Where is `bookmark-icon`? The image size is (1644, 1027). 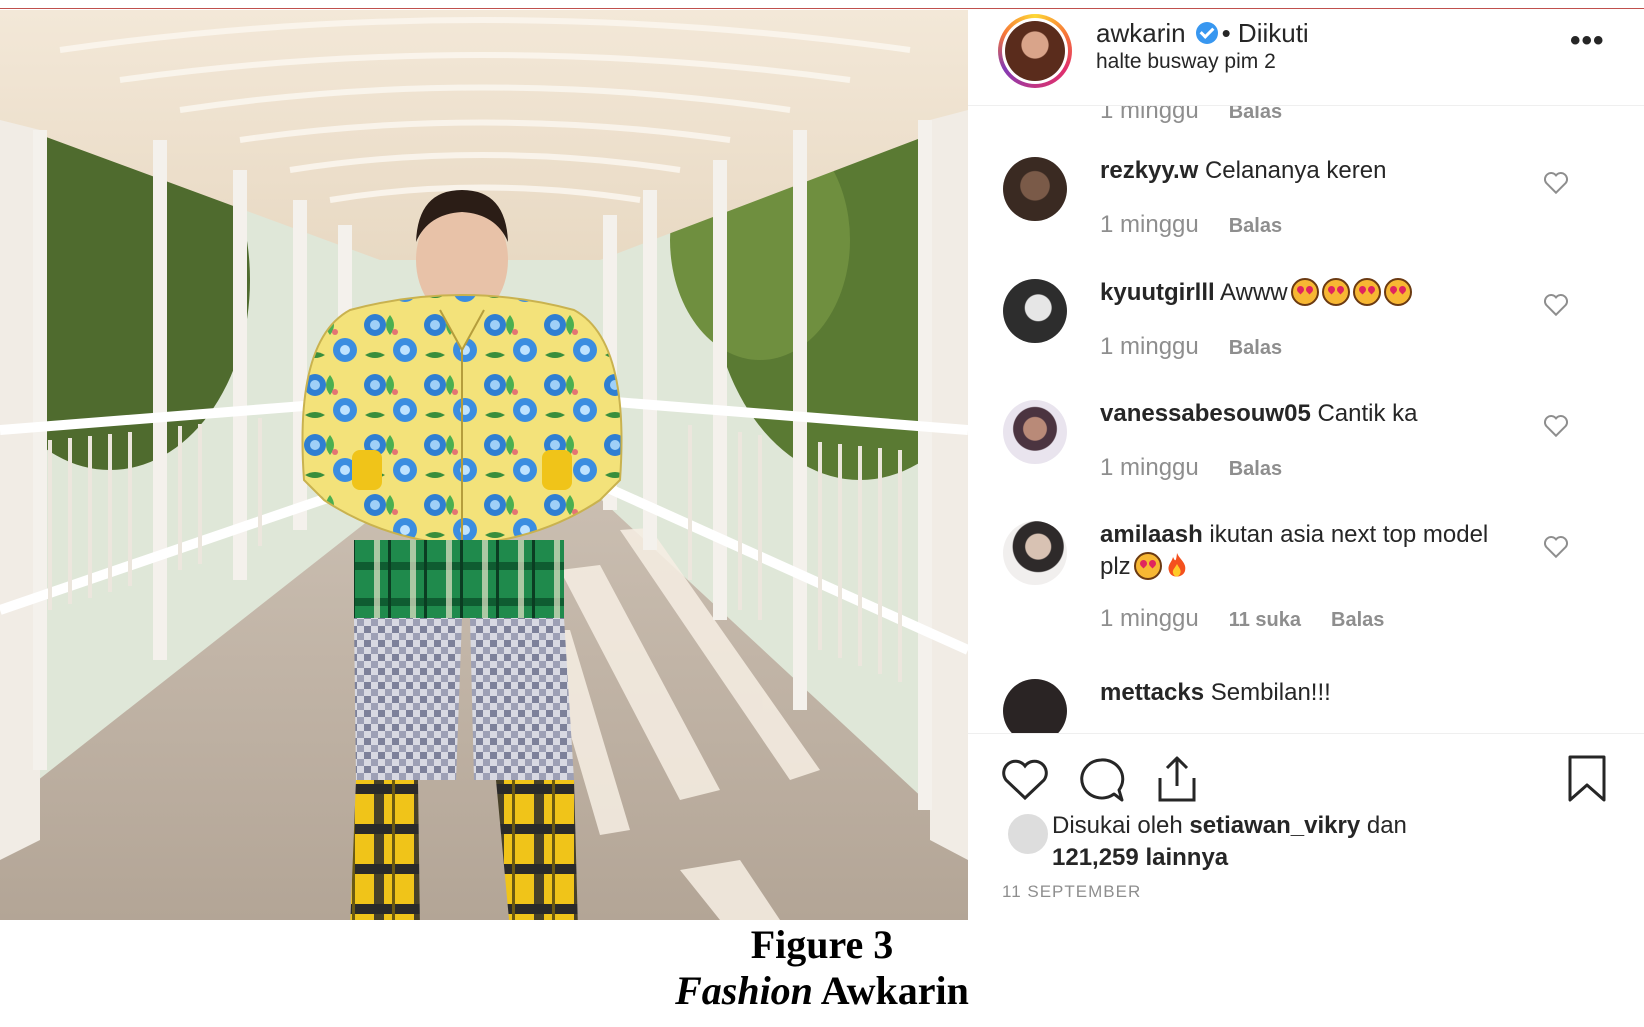 bookmark-icon is located at coordinates (1587, 779).